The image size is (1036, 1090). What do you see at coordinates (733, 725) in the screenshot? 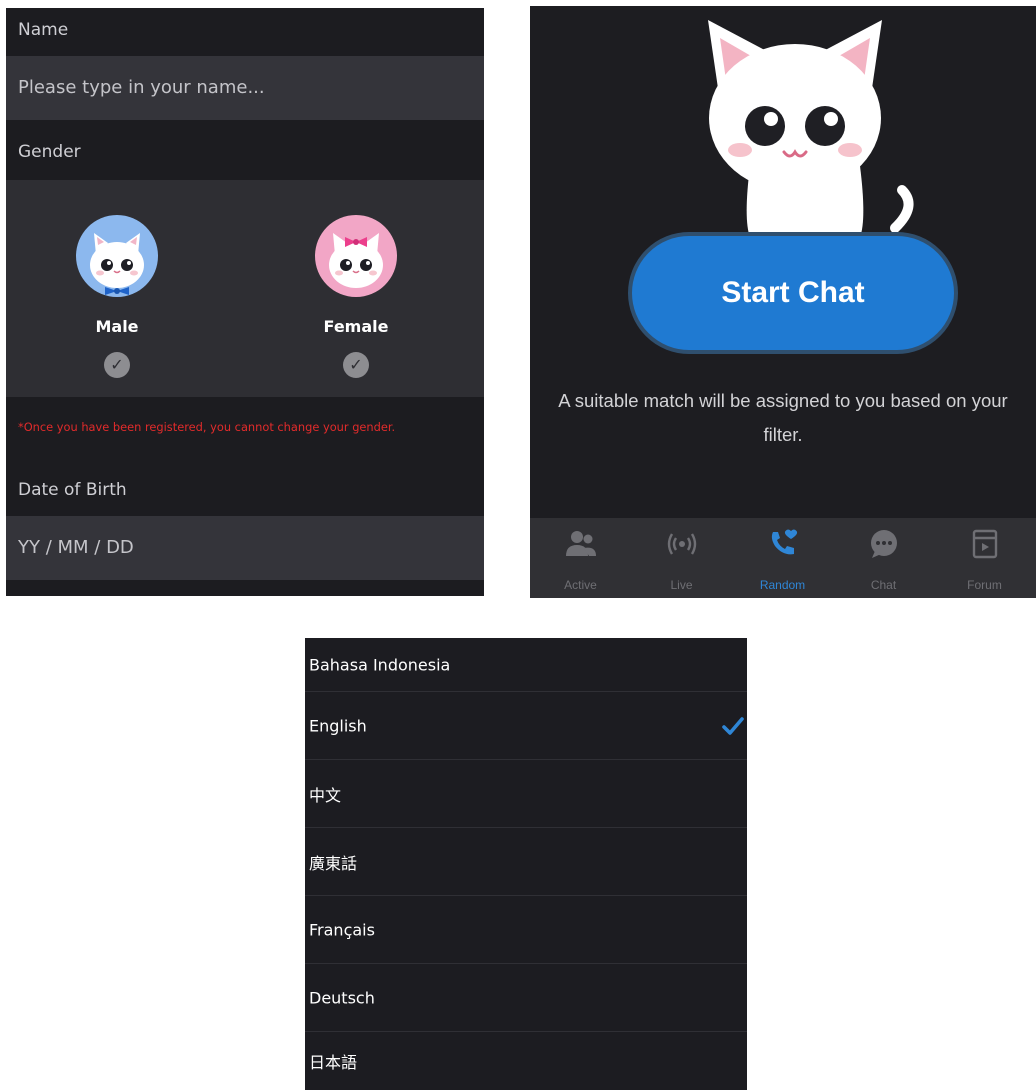
I see `checkmark-icon` at bounding box center [733, 725].